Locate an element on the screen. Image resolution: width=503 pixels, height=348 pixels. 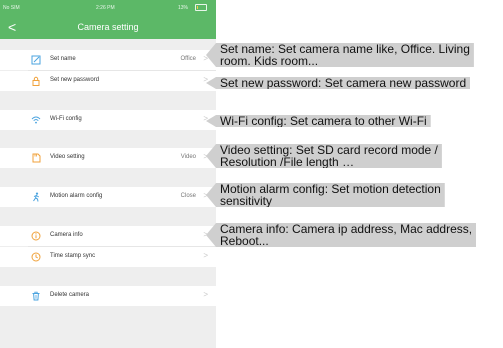
nav-bar: < Camera setting is located at coordinates (108, 27).